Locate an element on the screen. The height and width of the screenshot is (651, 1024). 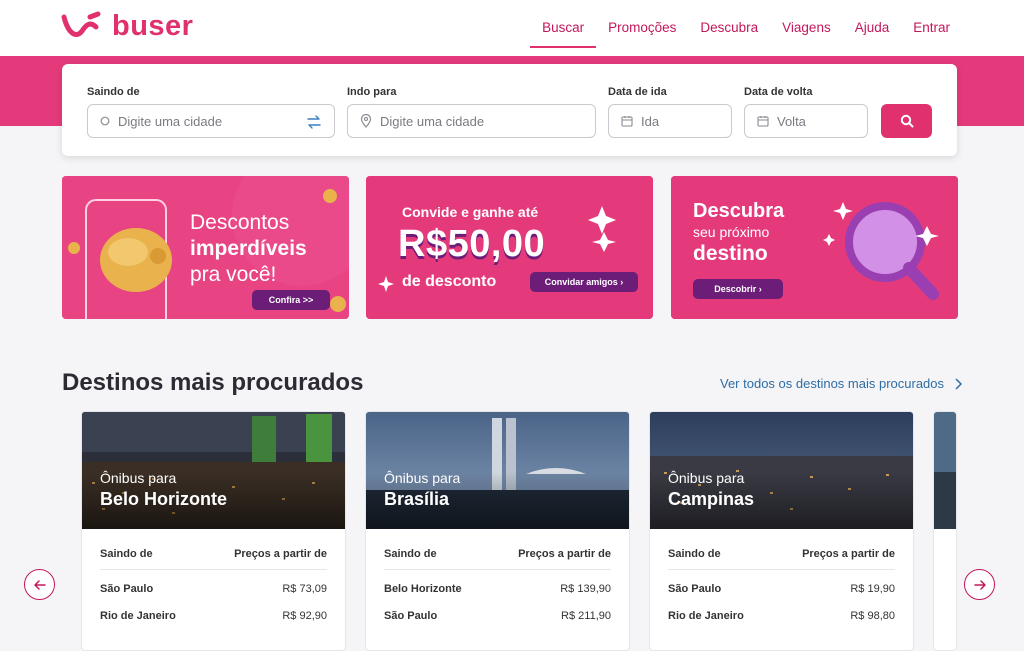
confira-button: Confira >> is located at coordinates (291, 300).